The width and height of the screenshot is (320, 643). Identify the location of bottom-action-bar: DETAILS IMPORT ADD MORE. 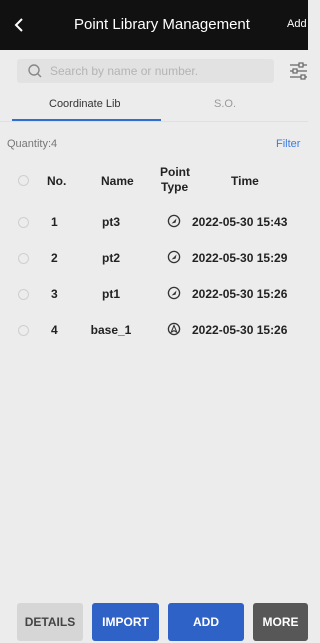
(154, 621).